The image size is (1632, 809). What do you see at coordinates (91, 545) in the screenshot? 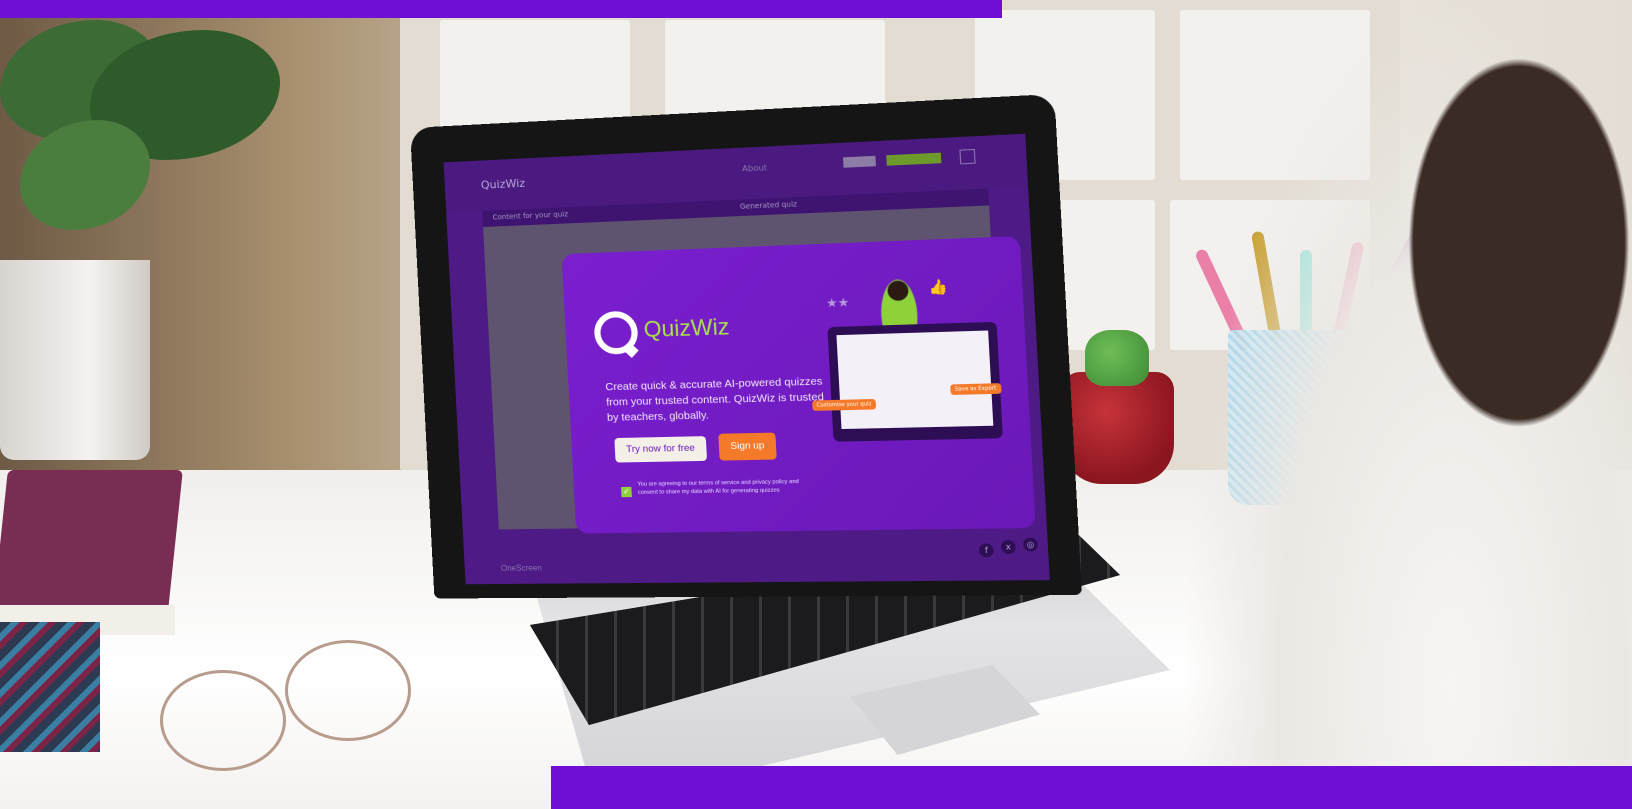
I see `notebook` at bounding box center [91, 545].